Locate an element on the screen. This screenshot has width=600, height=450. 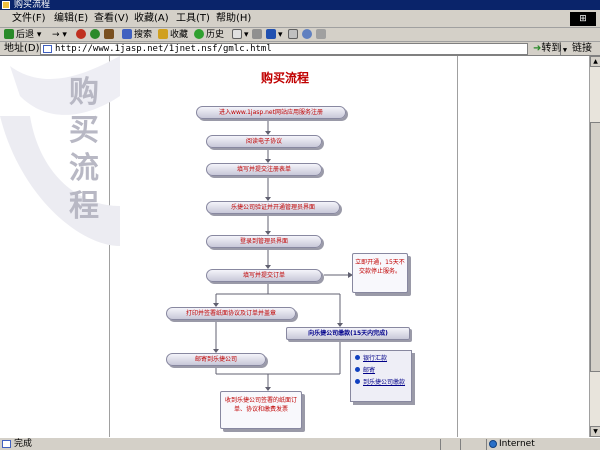
menu-tools: 工具(T) is located at coordinates (193, 19).